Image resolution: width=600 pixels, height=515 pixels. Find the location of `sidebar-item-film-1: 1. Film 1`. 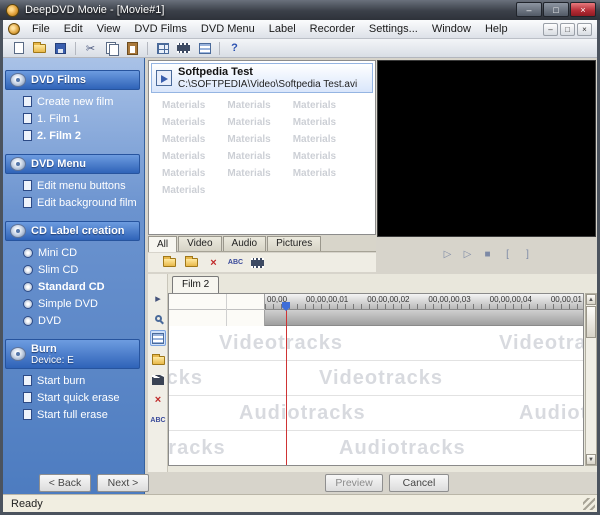

sidebar-item-film-1: 1. Film 1 is located at coordinates (81, 118).